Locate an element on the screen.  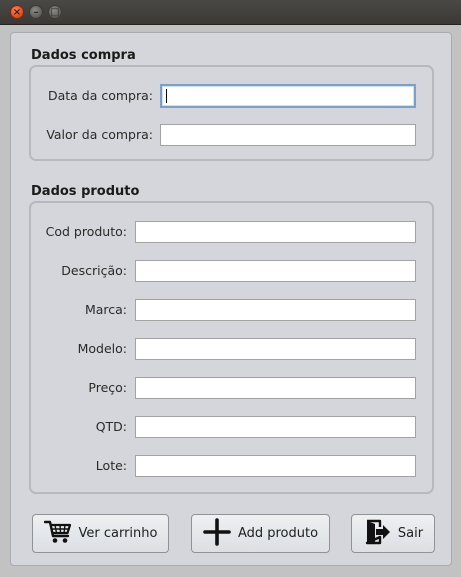
label-descricao: Descrição: is located at coordinates (94, 270).